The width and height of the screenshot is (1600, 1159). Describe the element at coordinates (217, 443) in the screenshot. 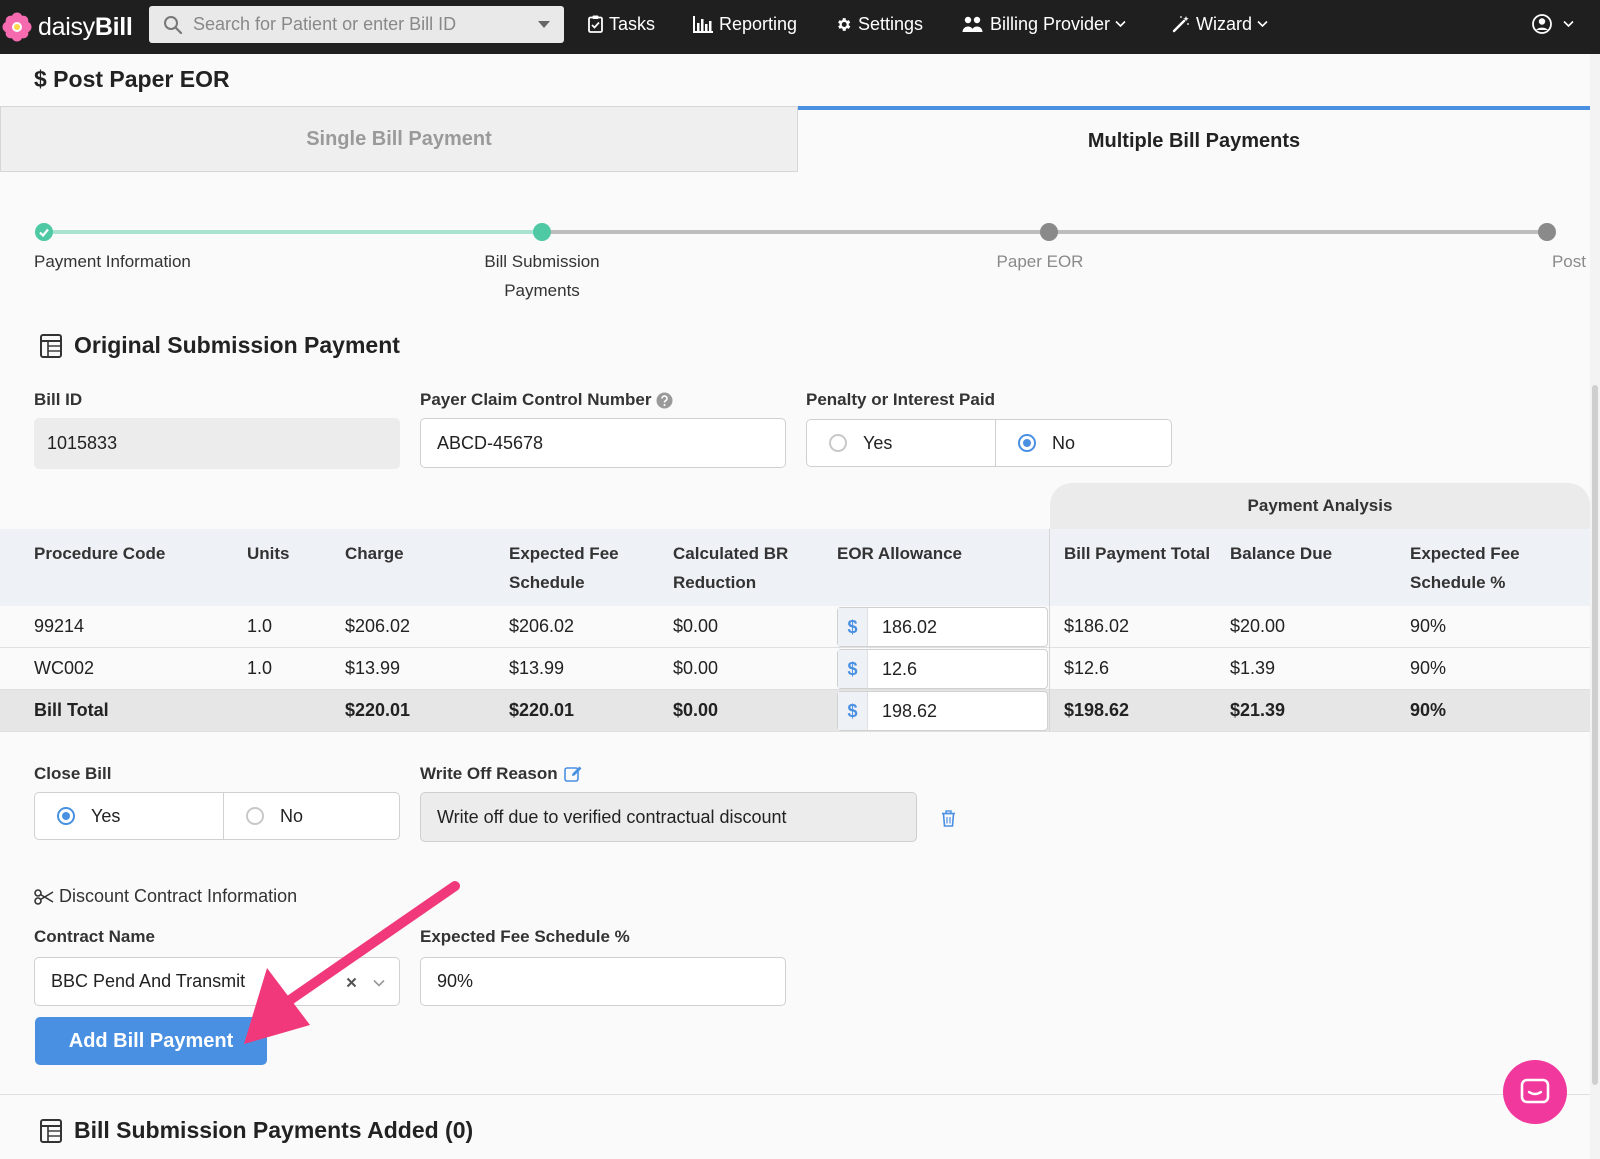

I see `bill-id-field: 1015833` at that location.